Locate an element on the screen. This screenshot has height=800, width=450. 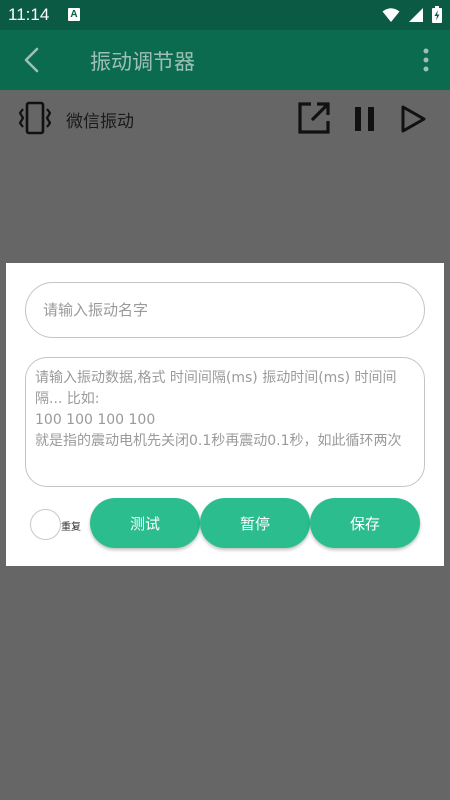
play-button is located at coordinates (413, 119).